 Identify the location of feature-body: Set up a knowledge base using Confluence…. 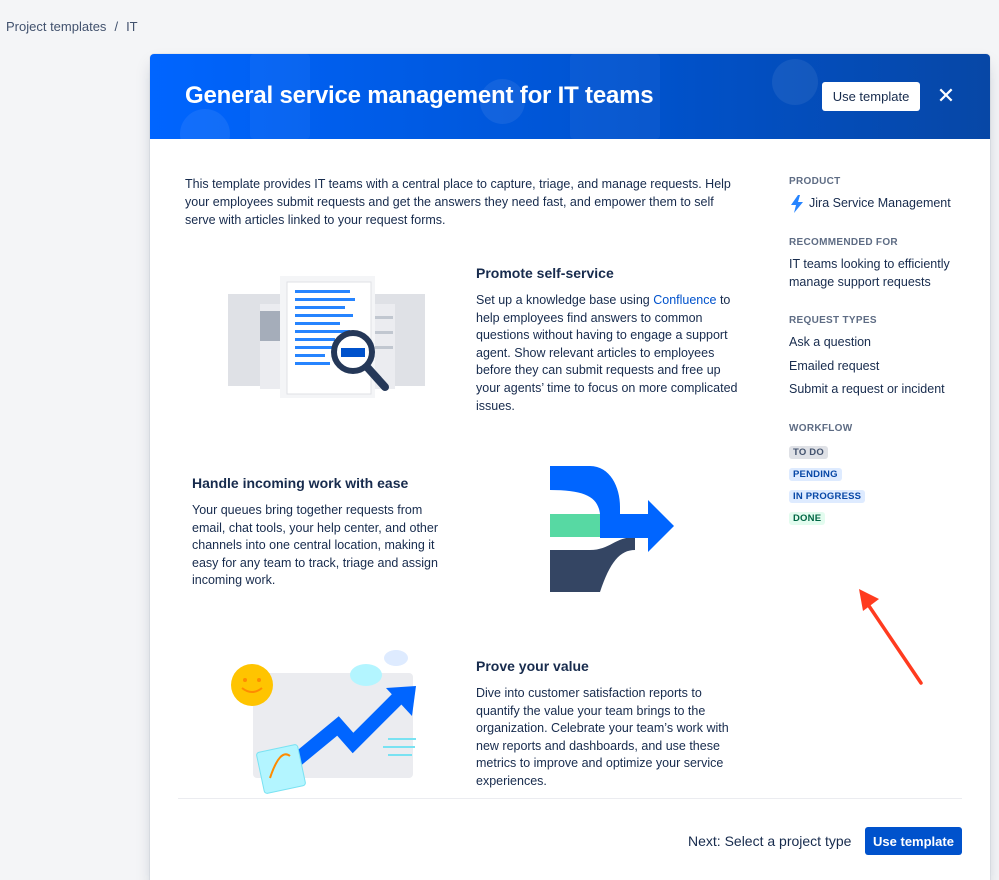
(607, 353).